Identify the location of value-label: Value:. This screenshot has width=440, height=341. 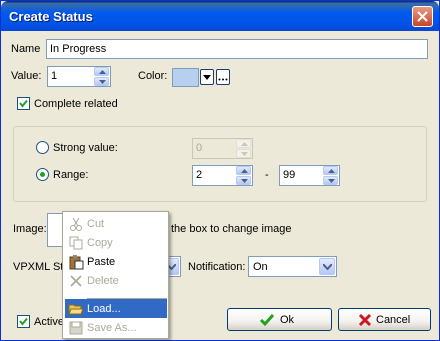
(26, 76).